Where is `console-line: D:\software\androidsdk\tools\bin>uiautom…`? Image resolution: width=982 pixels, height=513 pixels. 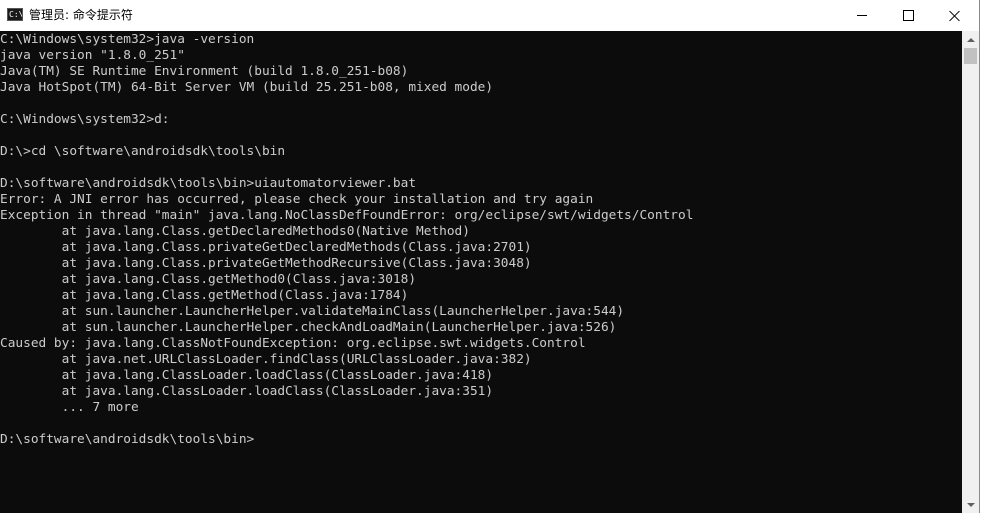
console-line: D:\software\androidsdk\tools\bin>uiautom… is located at coordinates (208, 183).